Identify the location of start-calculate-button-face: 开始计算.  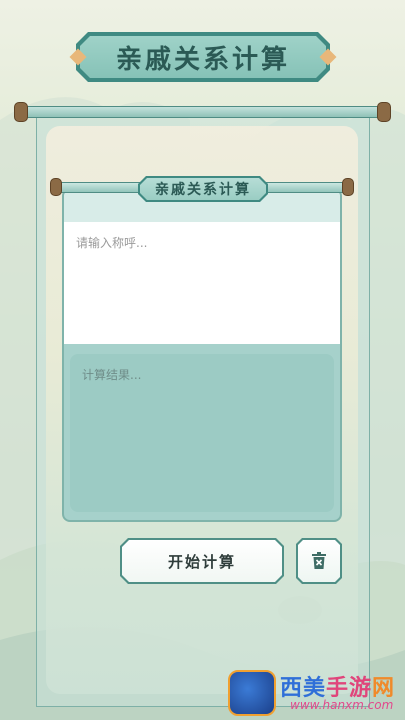
(202, 561).